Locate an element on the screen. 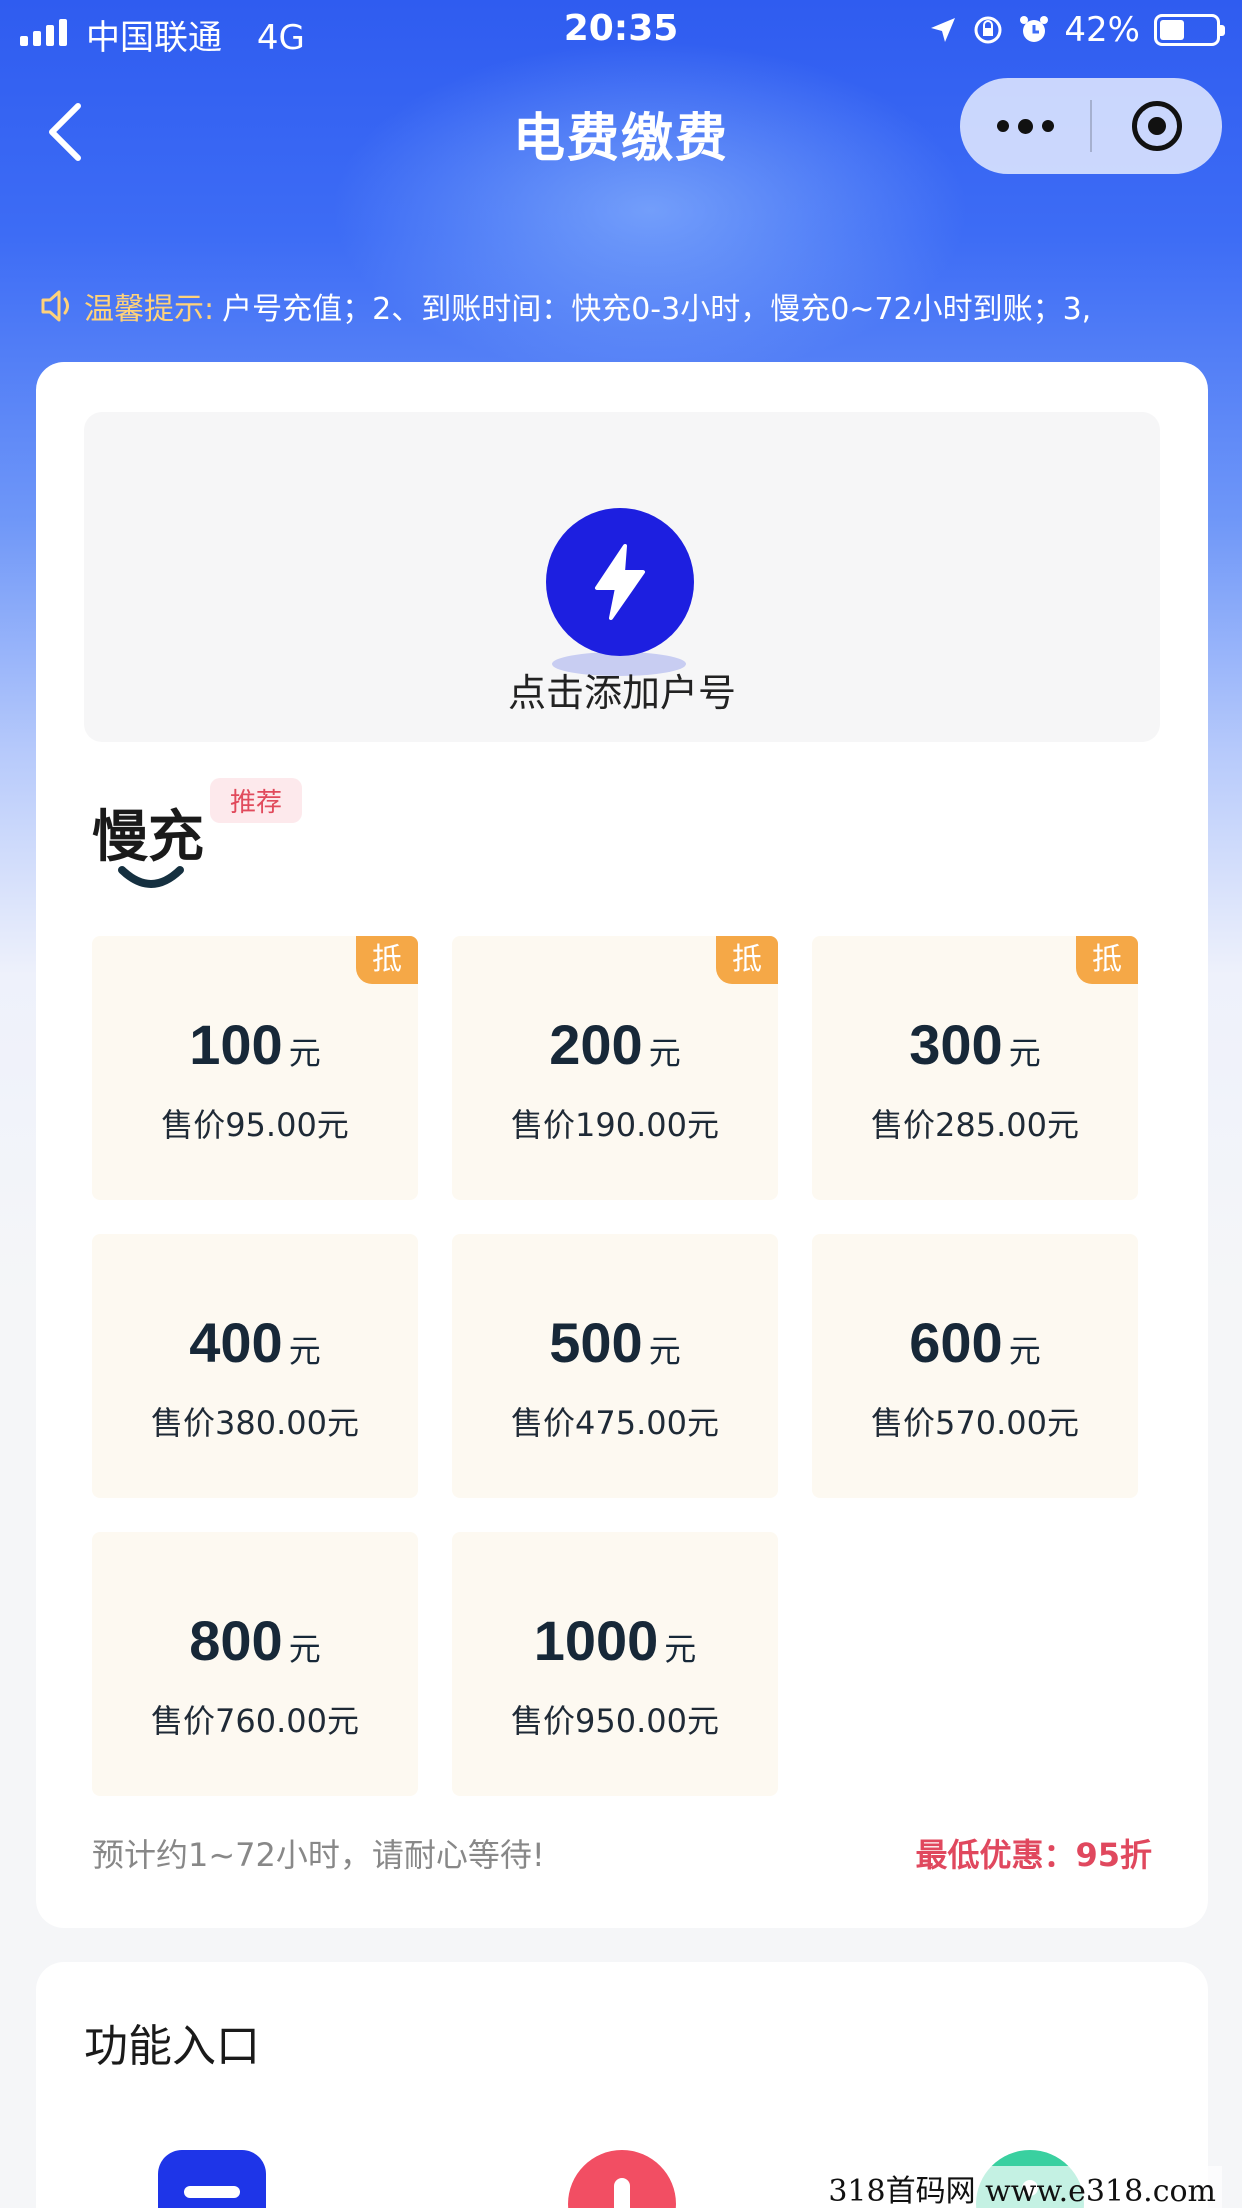 The width and height of the screenshot is (1242, 2208). amount: 300 is located at coordinates (956, 1044).